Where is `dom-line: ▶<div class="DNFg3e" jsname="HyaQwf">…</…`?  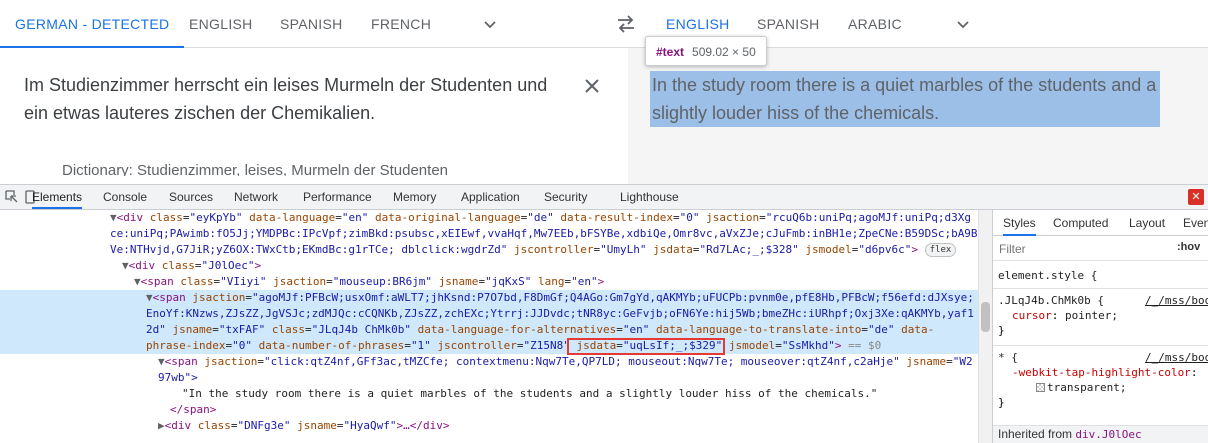 dom-line: ▶<div class="DNFg3e" jsname="HyaQwf">…</… is located at coordinates (303, 426).